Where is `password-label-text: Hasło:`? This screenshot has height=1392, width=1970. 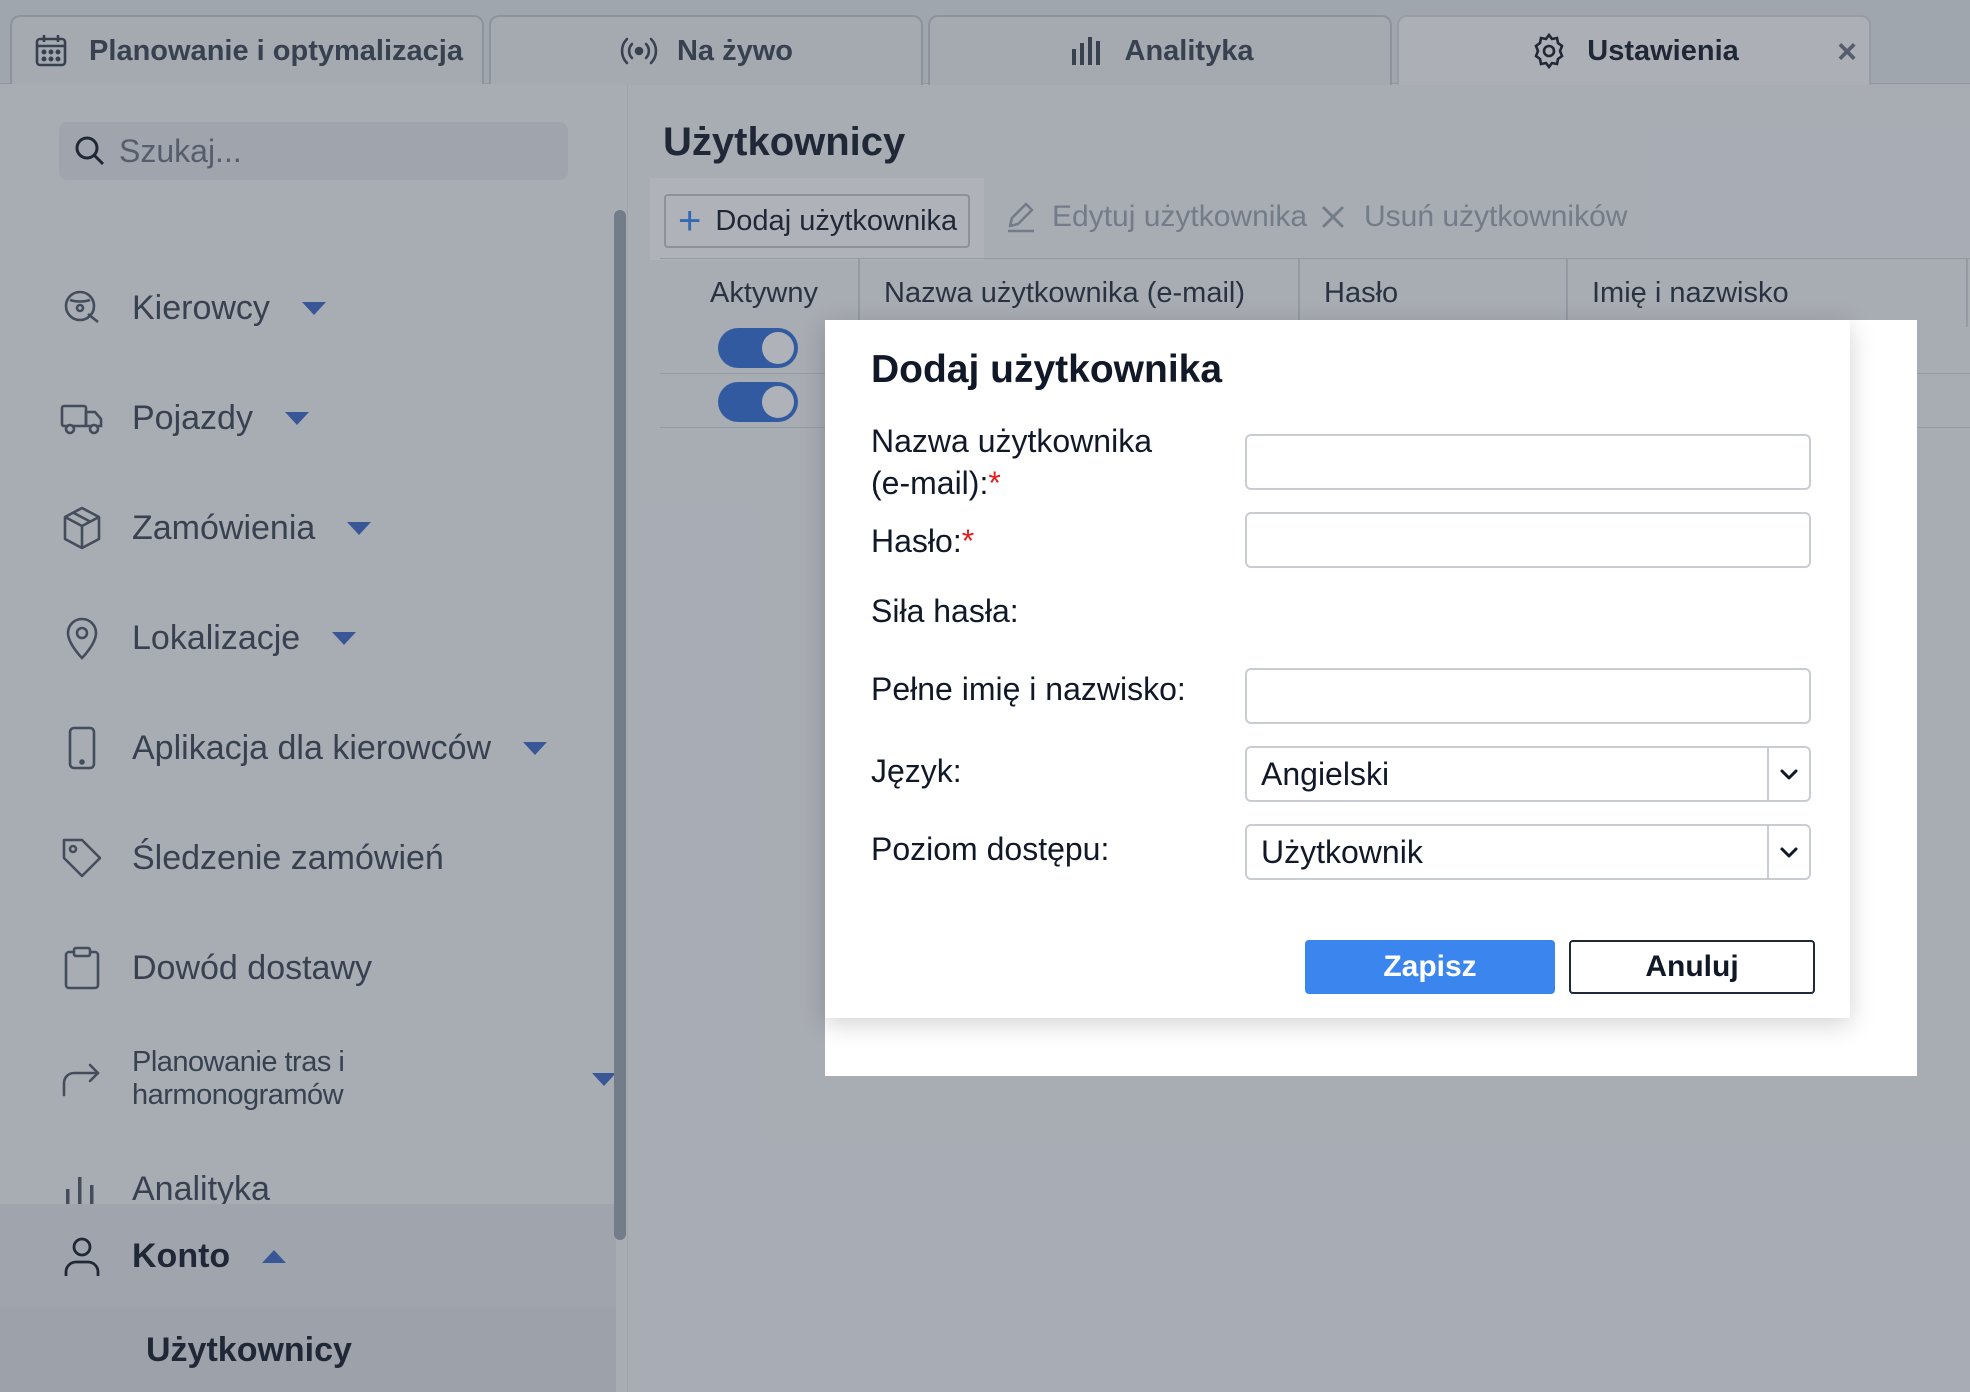 password-label-text: Hasło: is located at coordinates (916, 541).